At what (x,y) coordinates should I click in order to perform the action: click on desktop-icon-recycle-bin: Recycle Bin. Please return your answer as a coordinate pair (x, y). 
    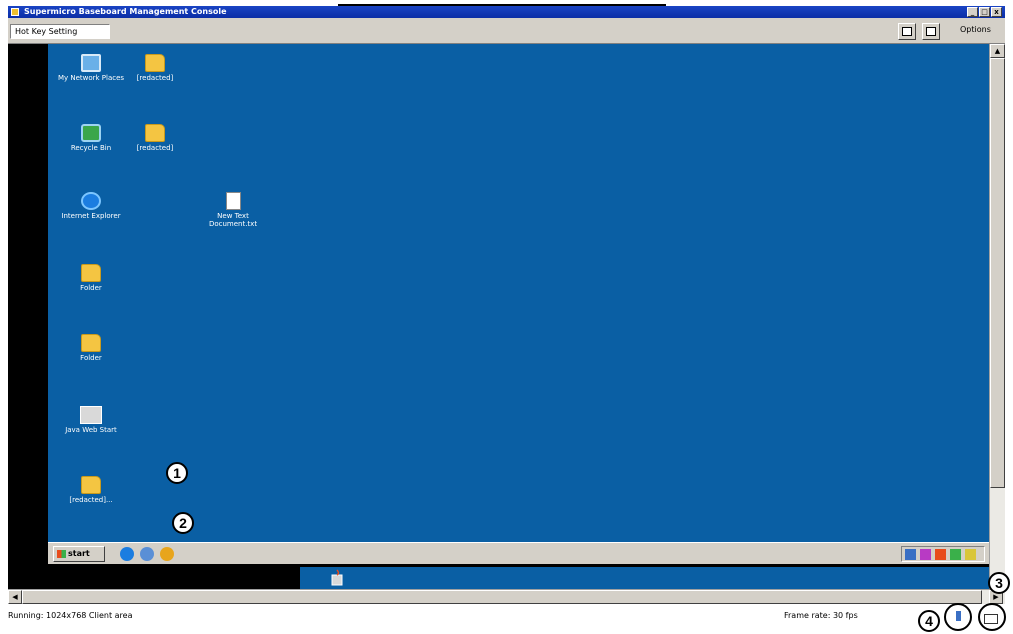
    Looking at the image, I should click on (91, 138).